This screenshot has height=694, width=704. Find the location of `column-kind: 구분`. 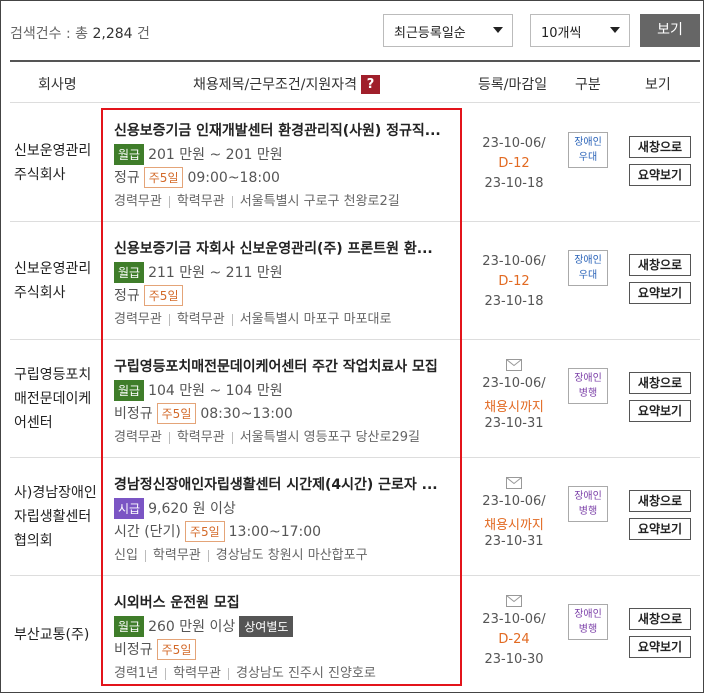

column-kind: 구분 is located at coordinates (588, 85).